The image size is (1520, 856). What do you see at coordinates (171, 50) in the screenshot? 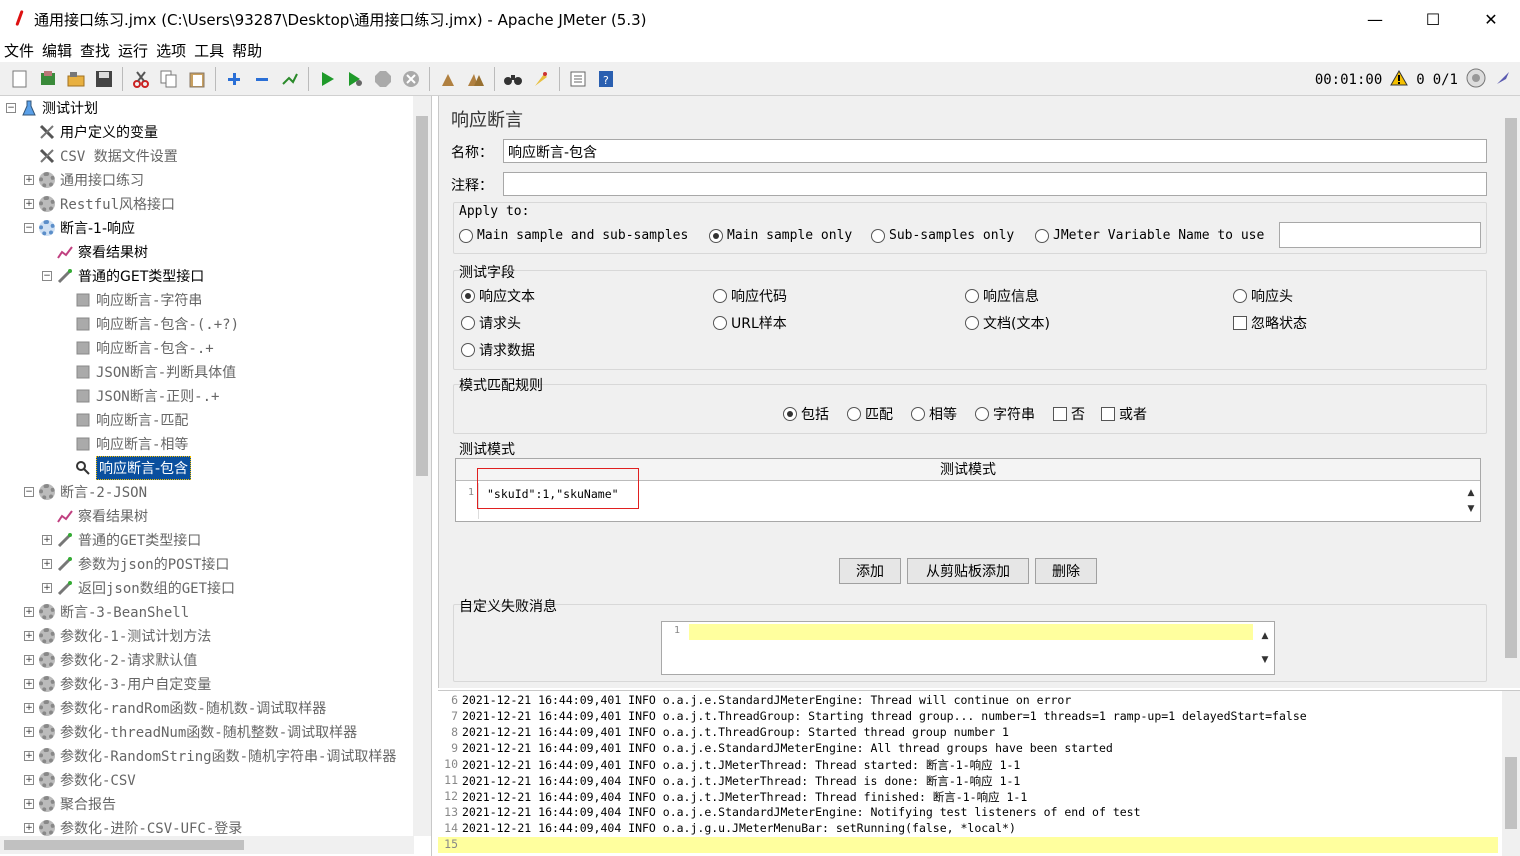
I see `menu-options: 选项` at bounding box center [171, 50].